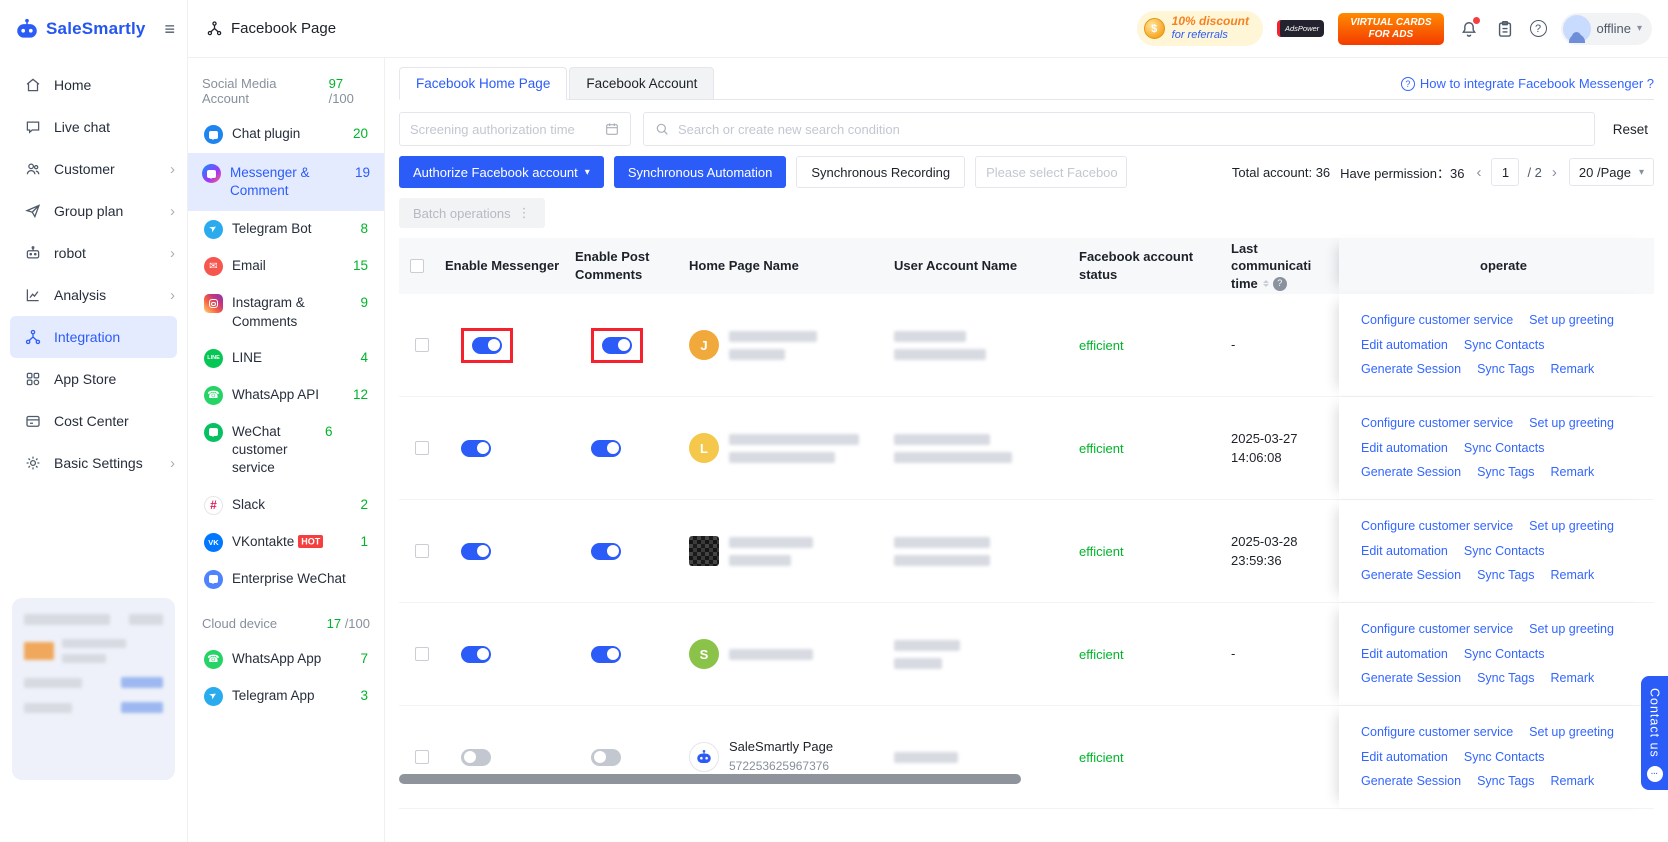 The height and width of the screenshot is (842, 1668). What do you see at coordinates (1469, 27) in the screenshot?
I see `notifications-bell-icon` at bounding box center [1469, 27].